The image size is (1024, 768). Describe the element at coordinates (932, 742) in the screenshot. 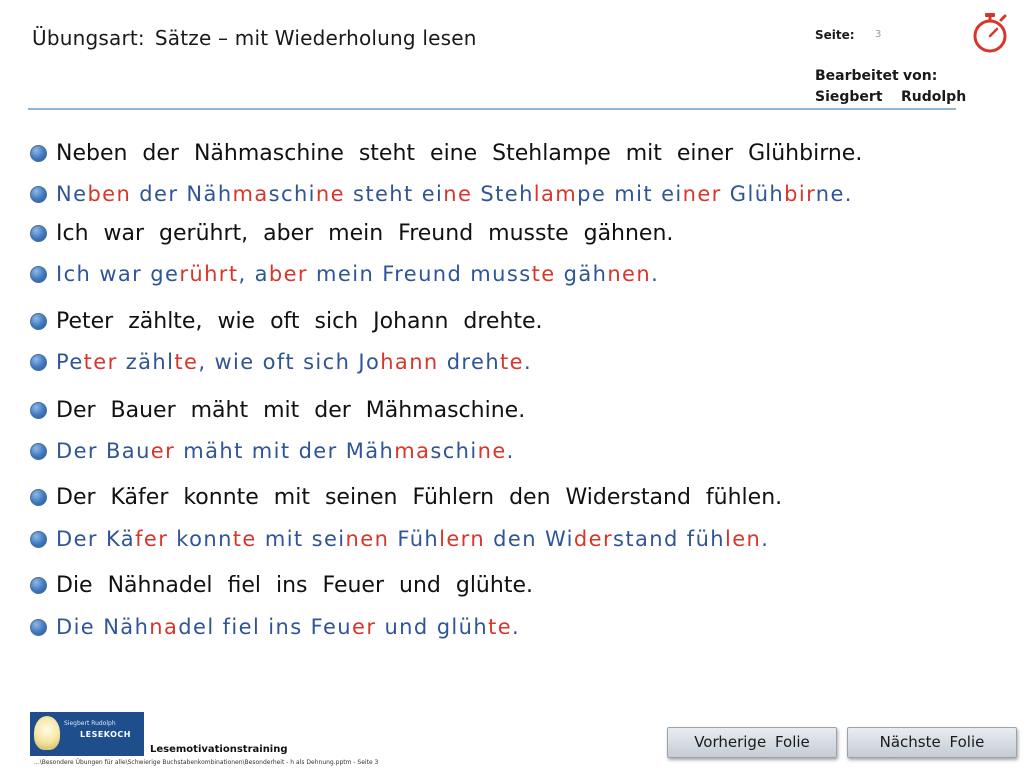

I see `next-slide-button: Nächste Folie` at that location.